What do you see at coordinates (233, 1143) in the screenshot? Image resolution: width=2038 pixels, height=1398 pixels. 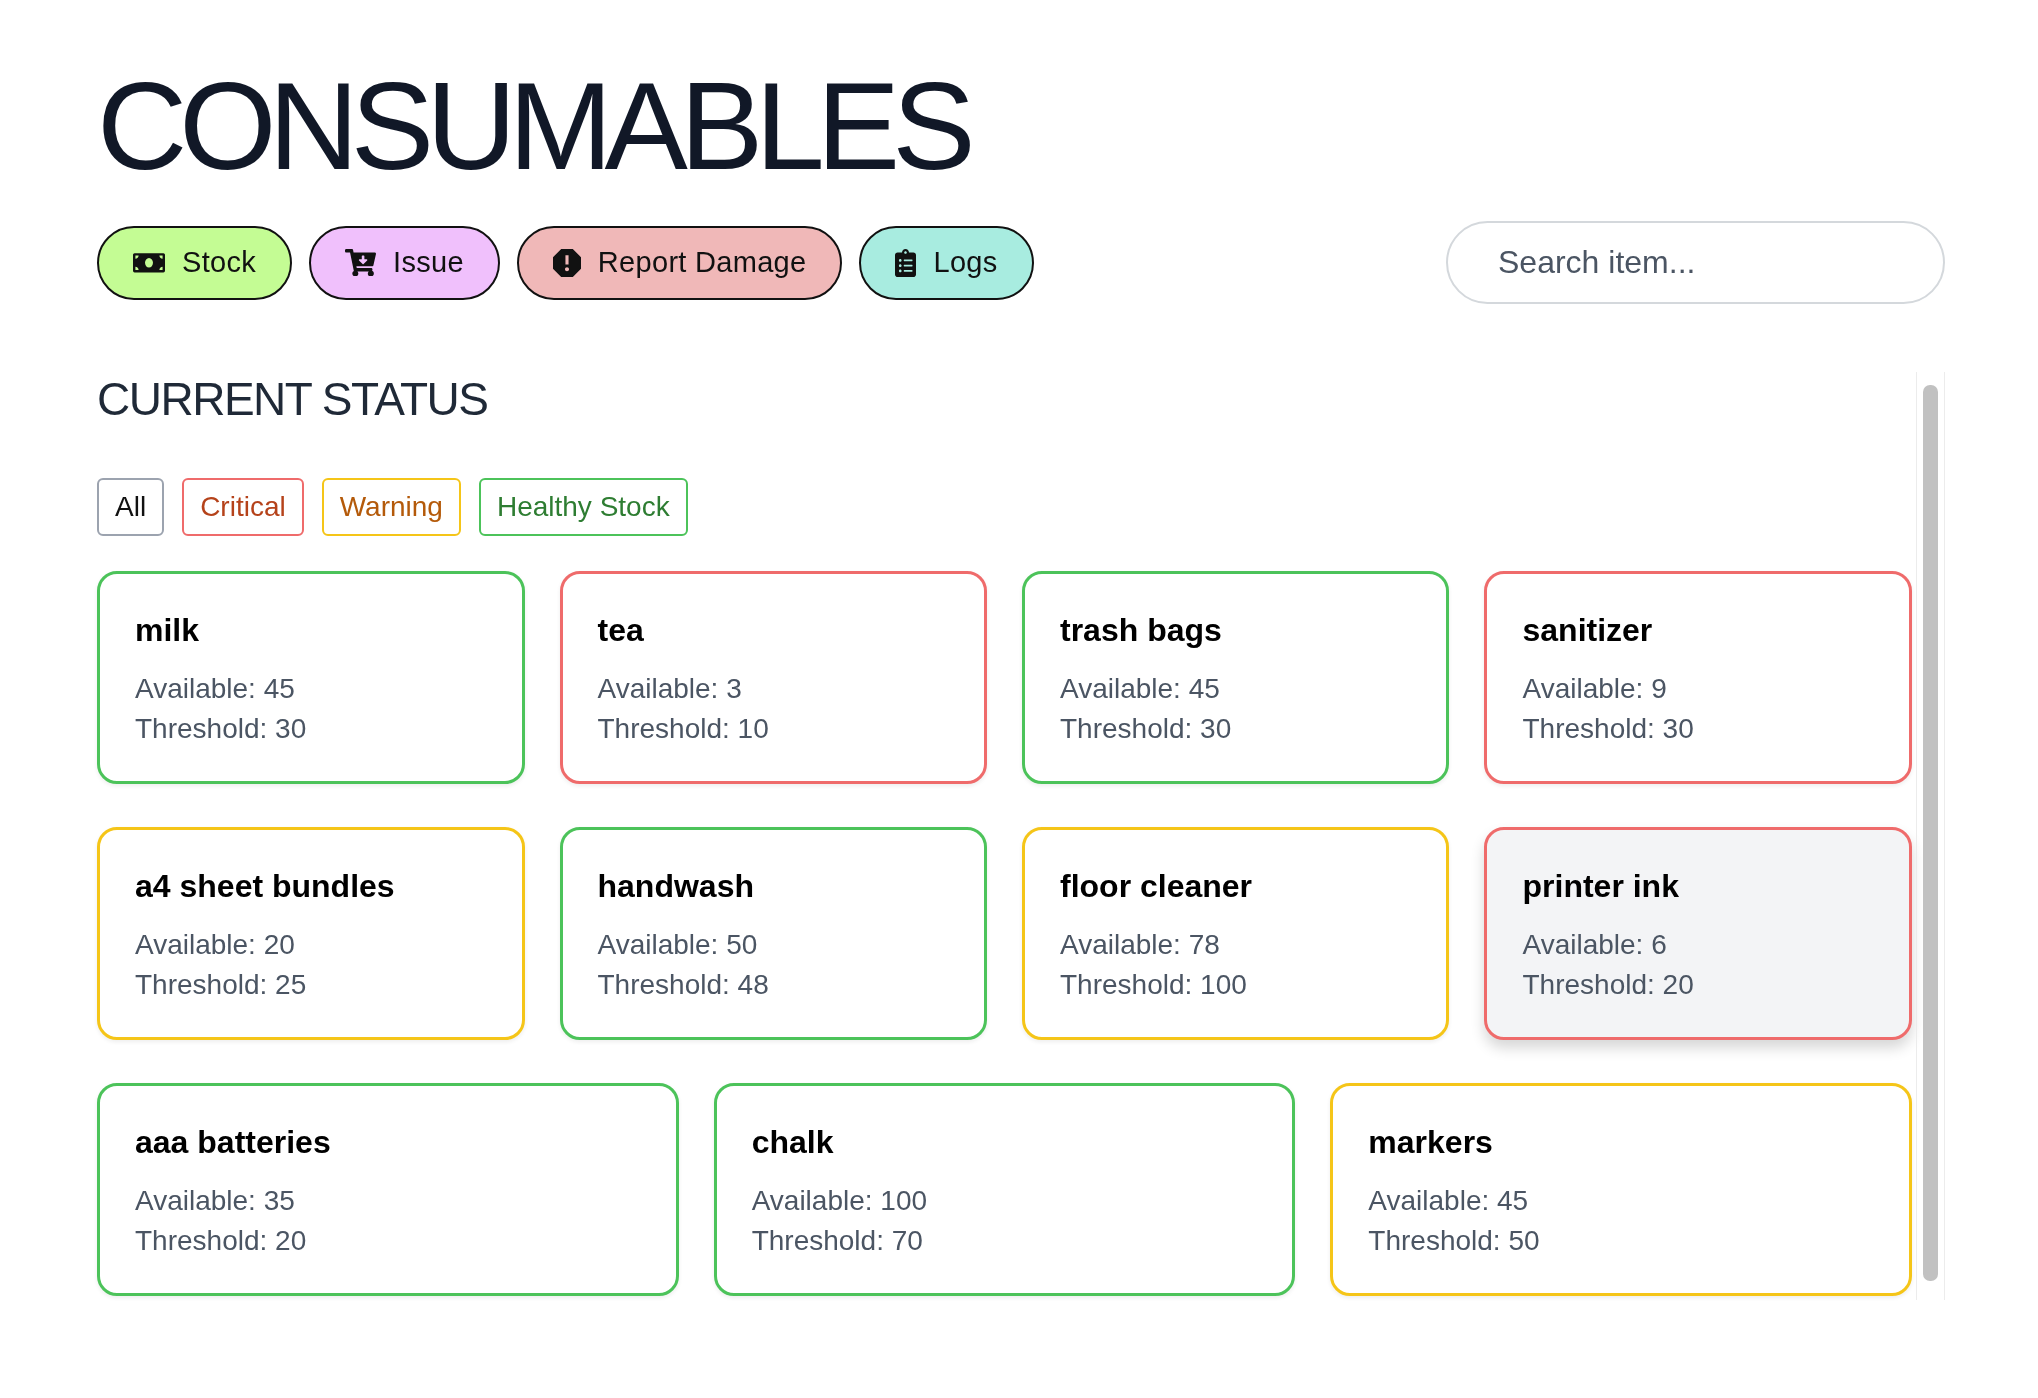 I see `item-name: aaa batteries` at bounding box center [233, 1143].